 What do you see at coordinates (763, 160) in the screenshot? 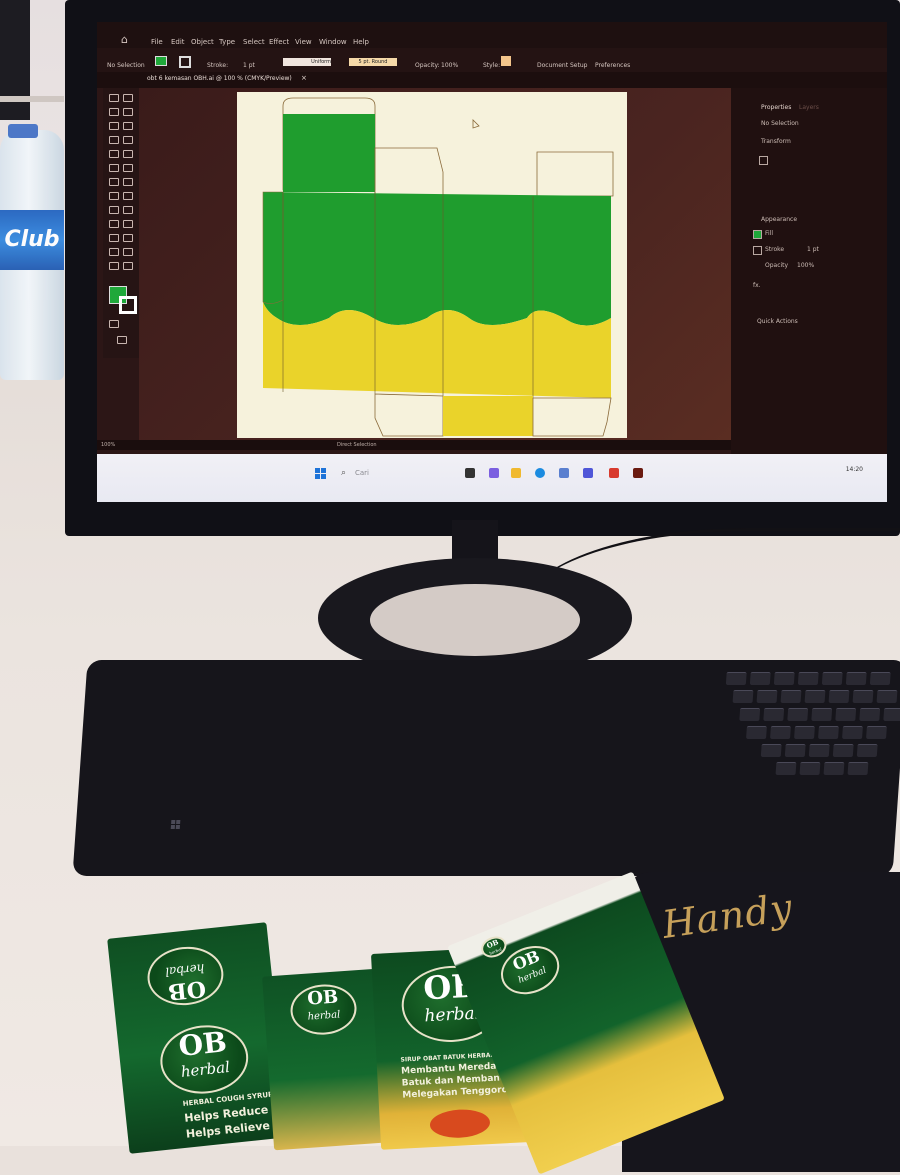
I see `reference-point-icon` at bounding box center [763, 160].